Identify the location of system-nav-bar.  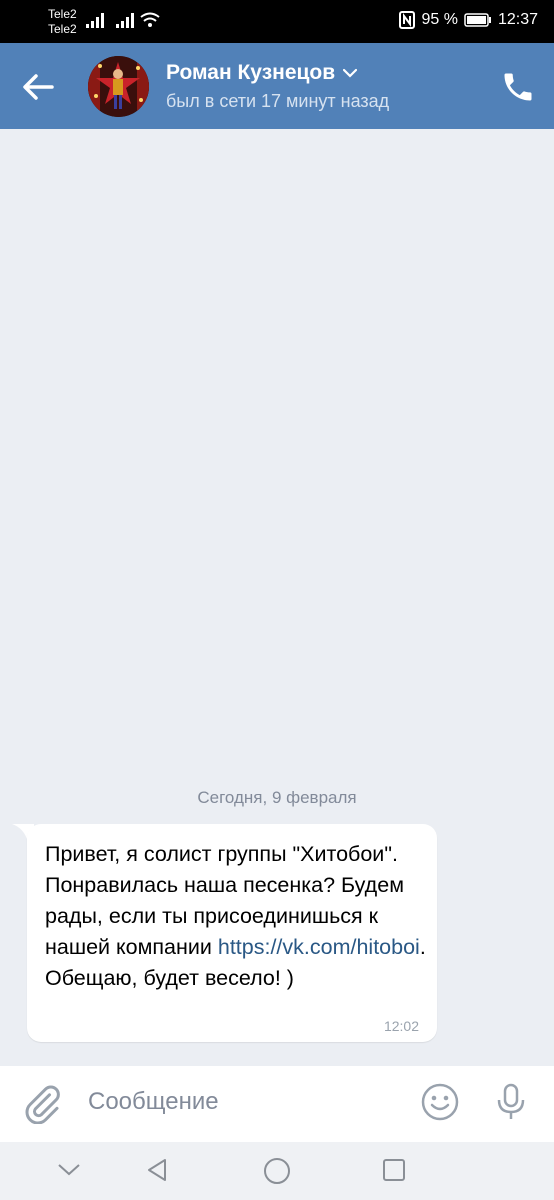
(277, 1171).